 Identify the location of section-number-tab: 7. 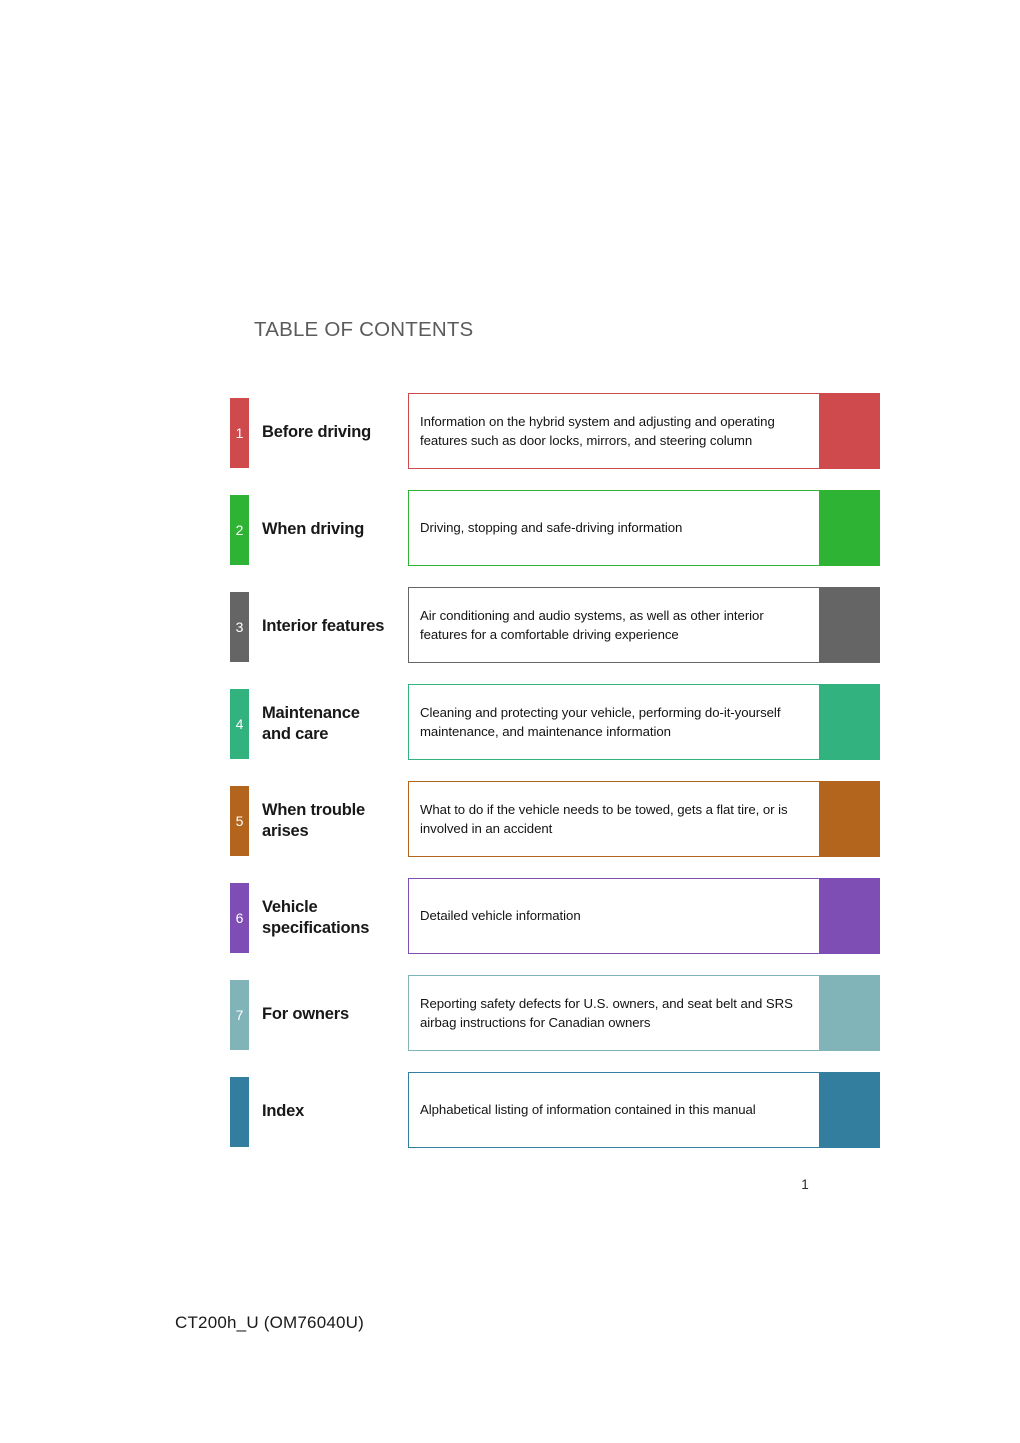
(239, 1015).